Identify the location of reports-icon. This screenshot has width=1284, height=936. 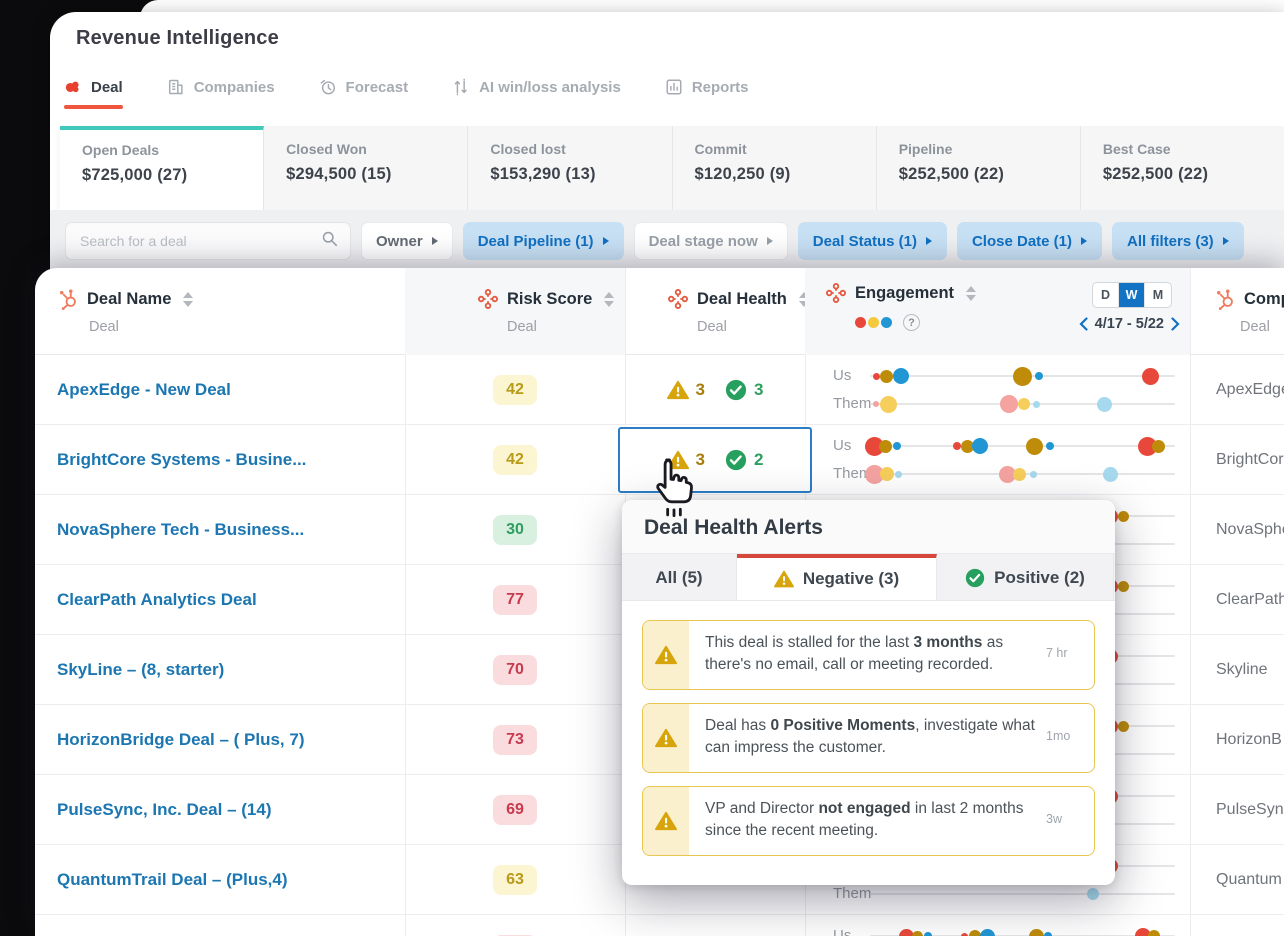
(674, 87).